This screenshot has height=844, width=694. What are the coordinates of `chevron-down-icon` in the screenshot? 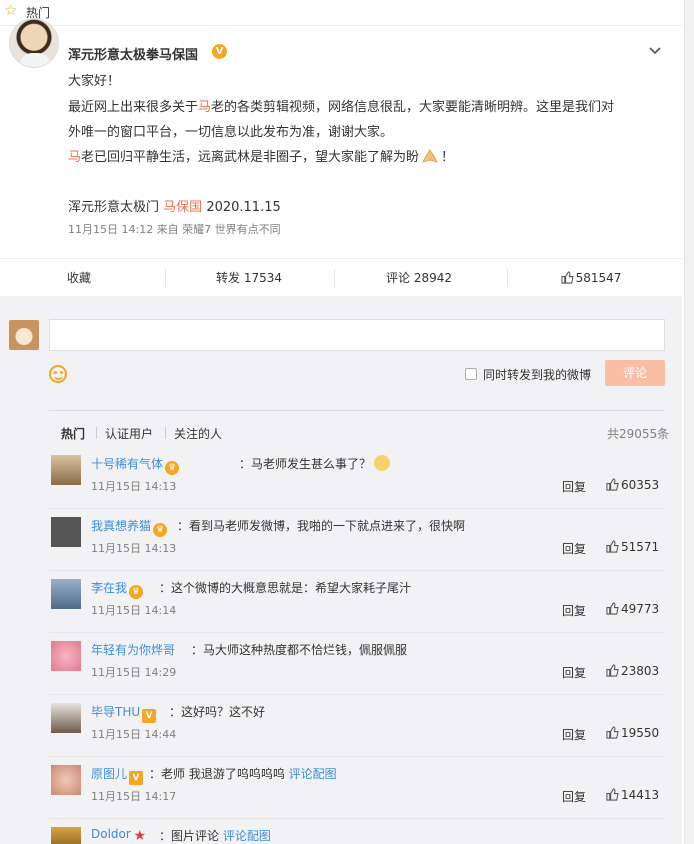 It's located at (655, 51).